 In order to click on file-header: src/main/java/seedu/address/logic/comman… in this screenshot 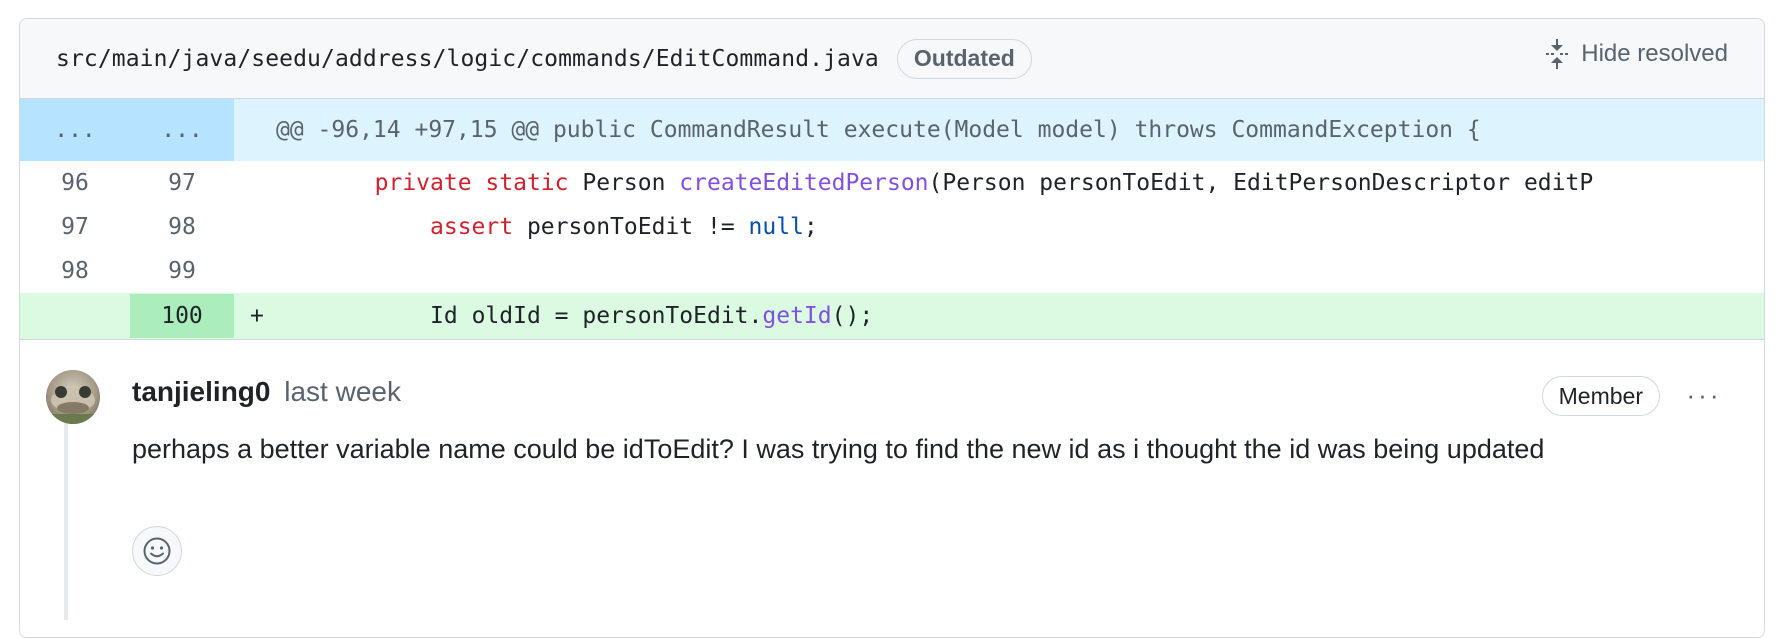, I will do `click(892, 59)`.